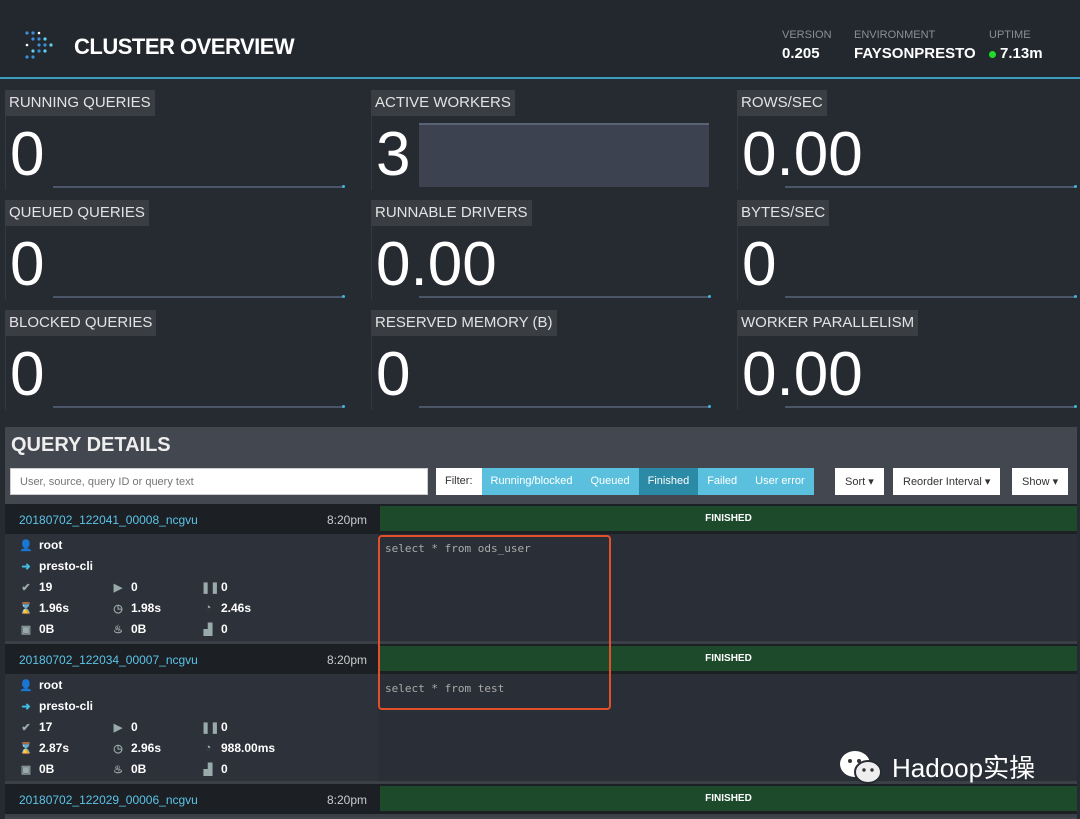 The height and width of the screenshot is (819, 1080). Describe the element at coordinates (722, 481) in the screenshot. I see `filter-failed: Failed` at that location.